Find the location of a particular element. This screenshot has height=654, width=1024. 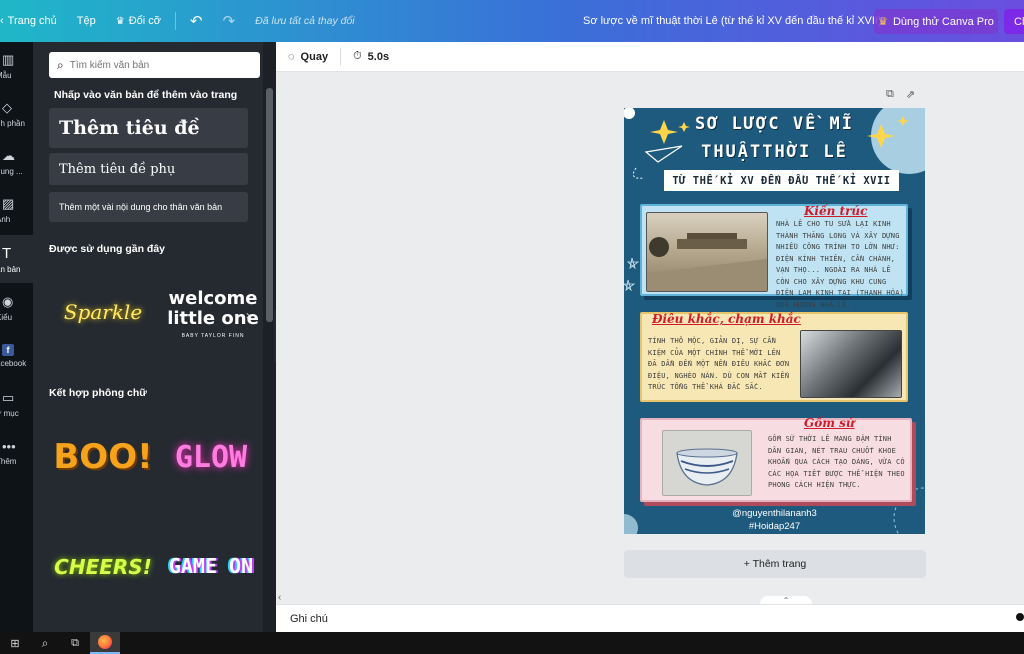

rail-item-text: Tăn bản is located at coordinates (16, 259).